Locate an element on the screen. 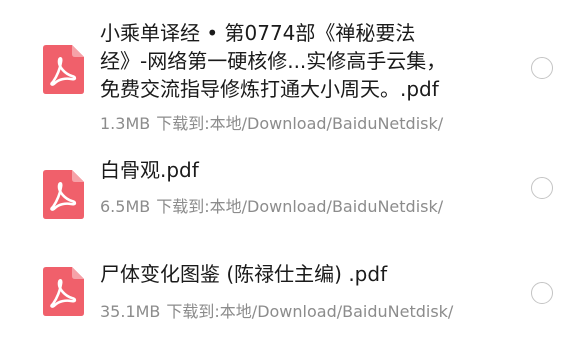 This screenshot has width=580, height=348. file-size: 35.1MB is located at coordinates (130, 311).